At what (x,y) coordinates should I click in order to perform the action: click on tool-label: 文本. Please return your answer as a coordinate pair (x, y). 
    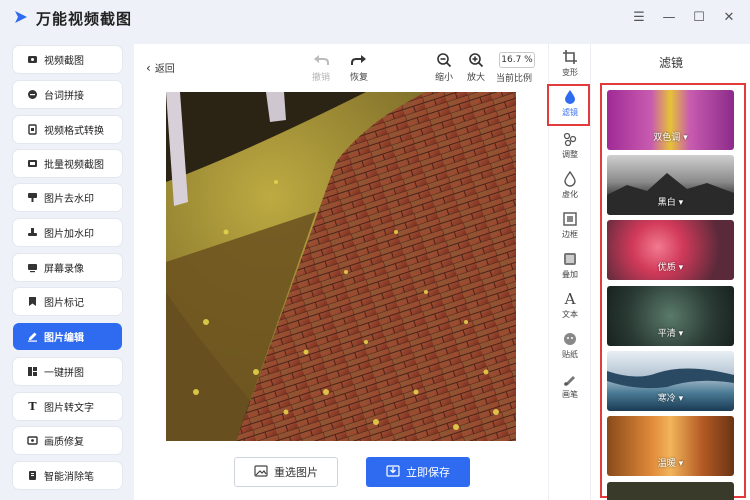
    Looking at the image, I should click on (570, 314).